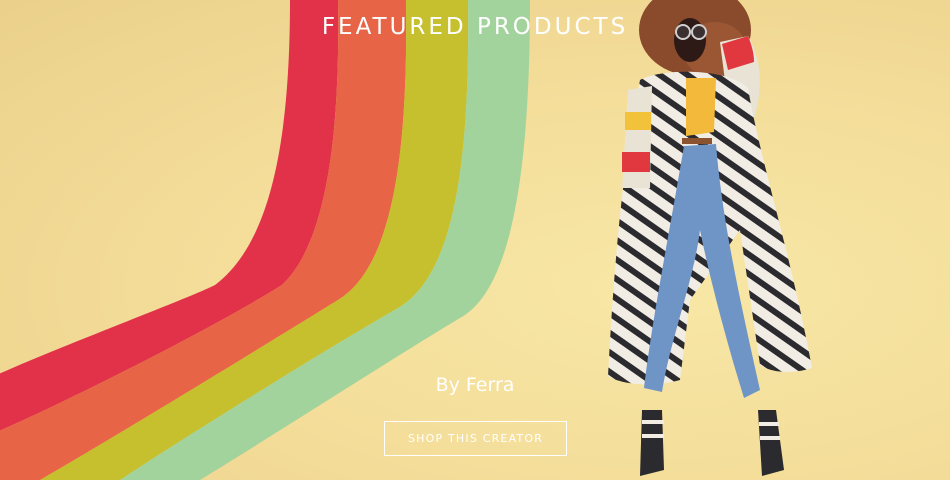  Describe the element at coordinates (475, 27) in the screenshot. I see `page-title: FEATURED PRODUCTS` at that location.